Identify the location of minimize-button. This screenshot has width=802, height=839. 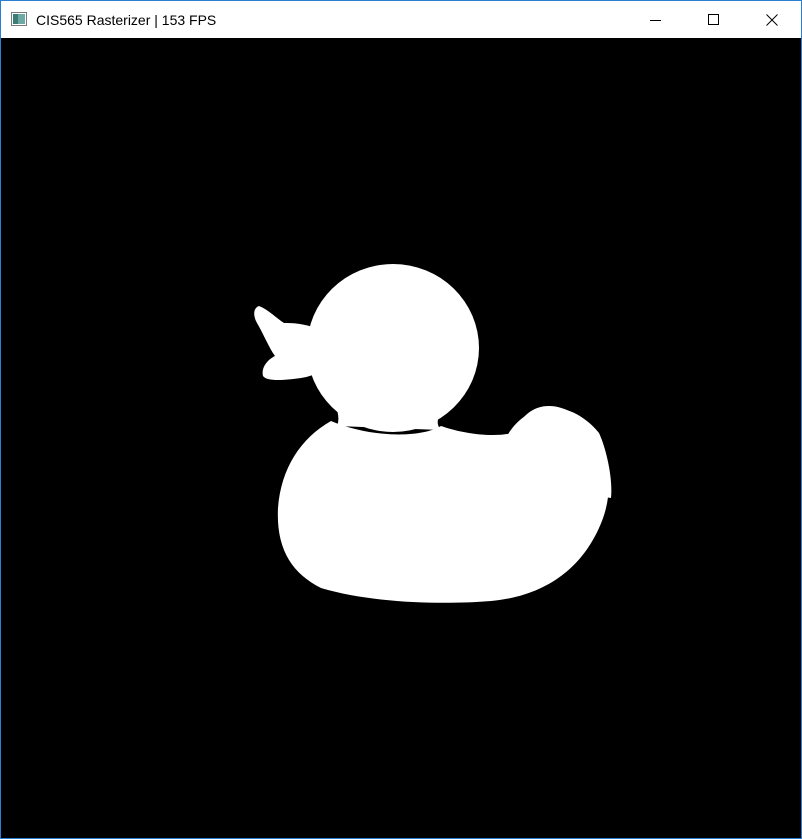
(656, 19).